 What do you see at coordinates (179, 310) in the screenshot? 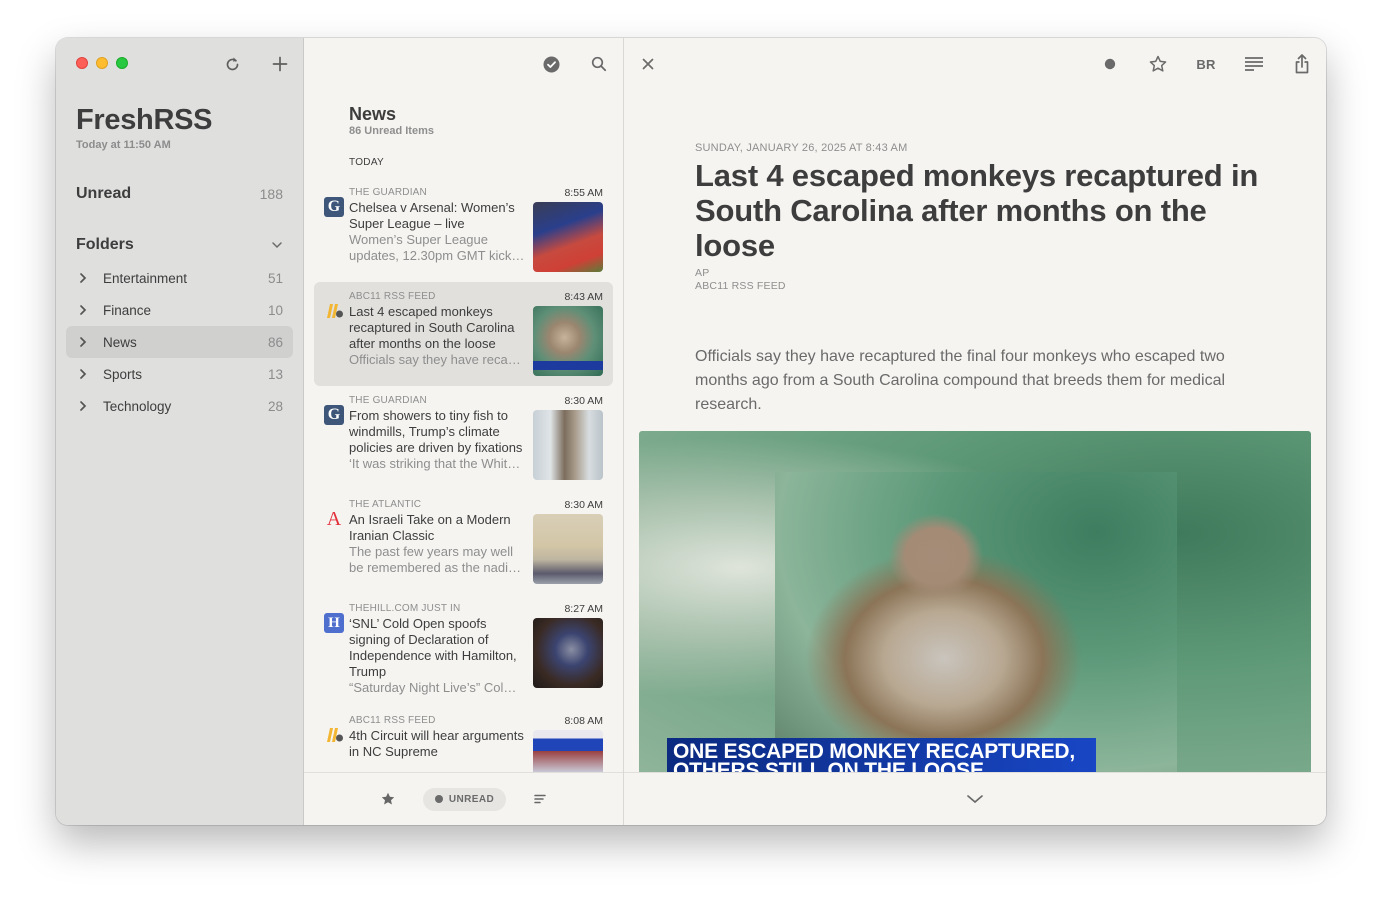
I see `sidebar-item-finance: Finance 10` at bounding box center [179, 310].